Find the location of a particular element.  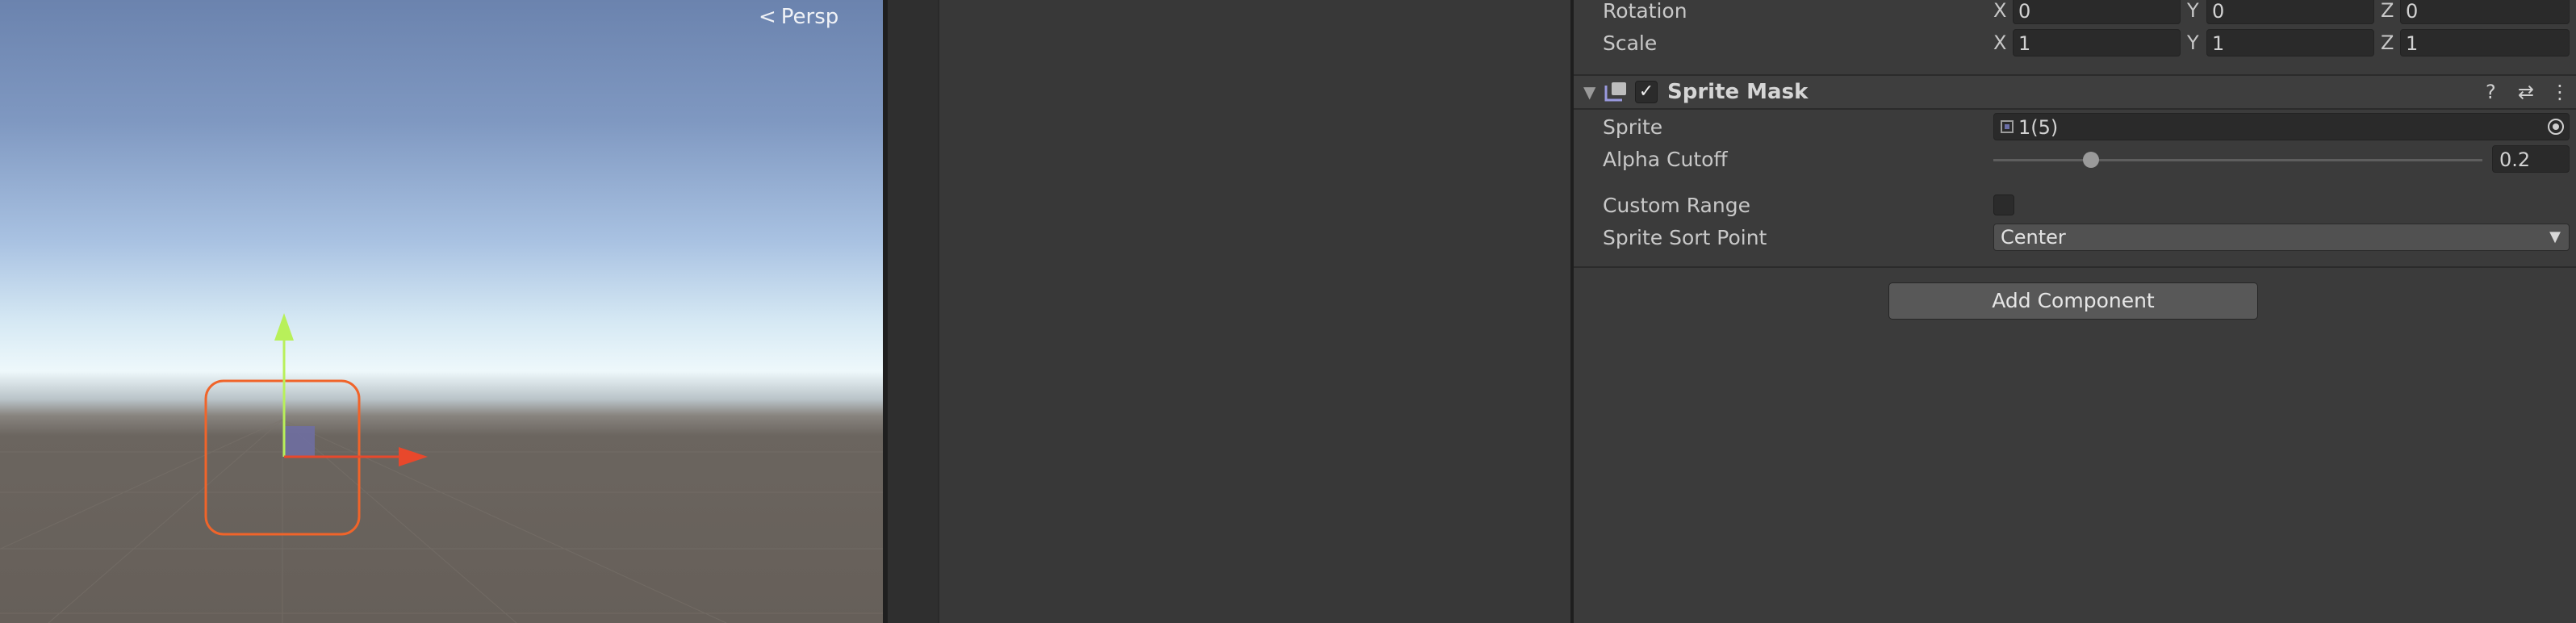

sprite-preview is located at coordinates (299, 441).